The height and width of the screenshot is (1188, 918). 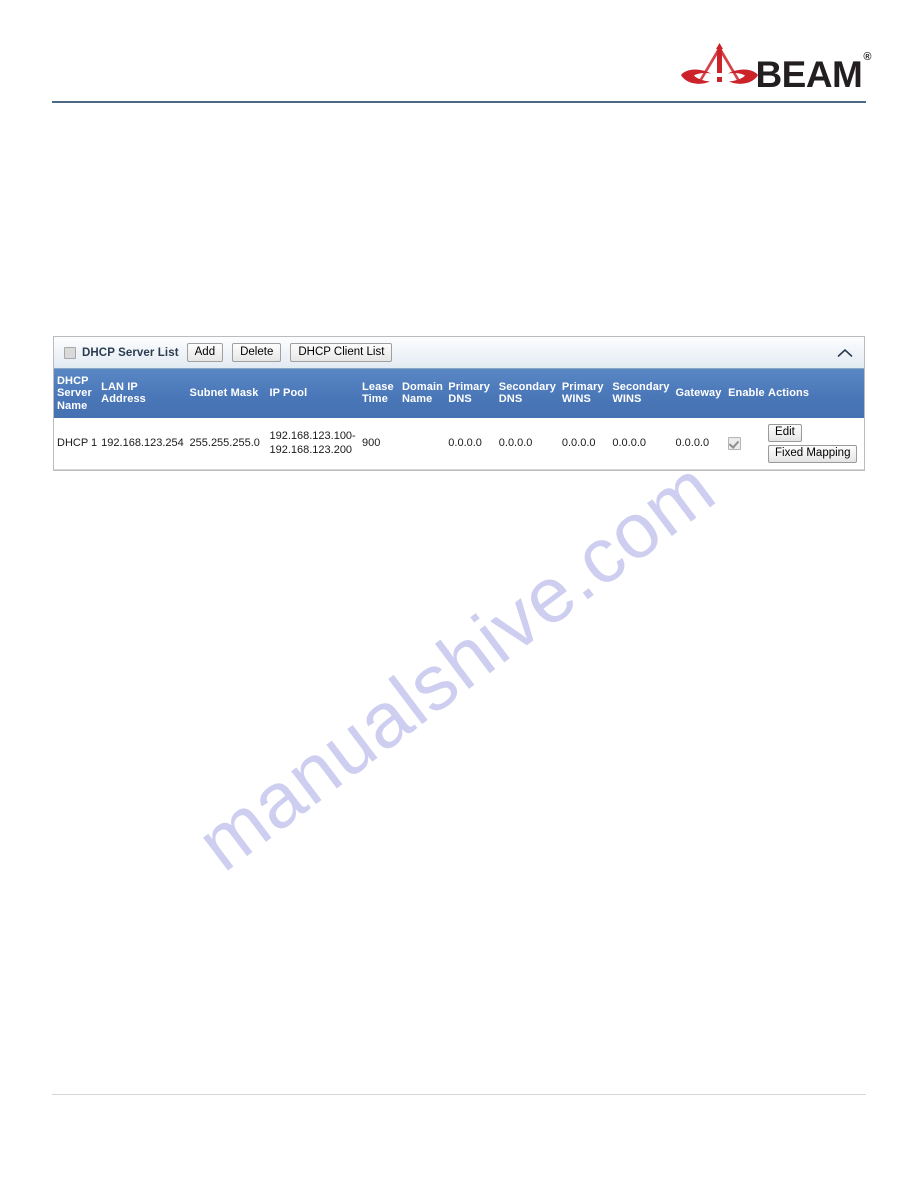 I want to click on cell-subnet-mask: 255.255.255.0, so click(x=226, y=444).